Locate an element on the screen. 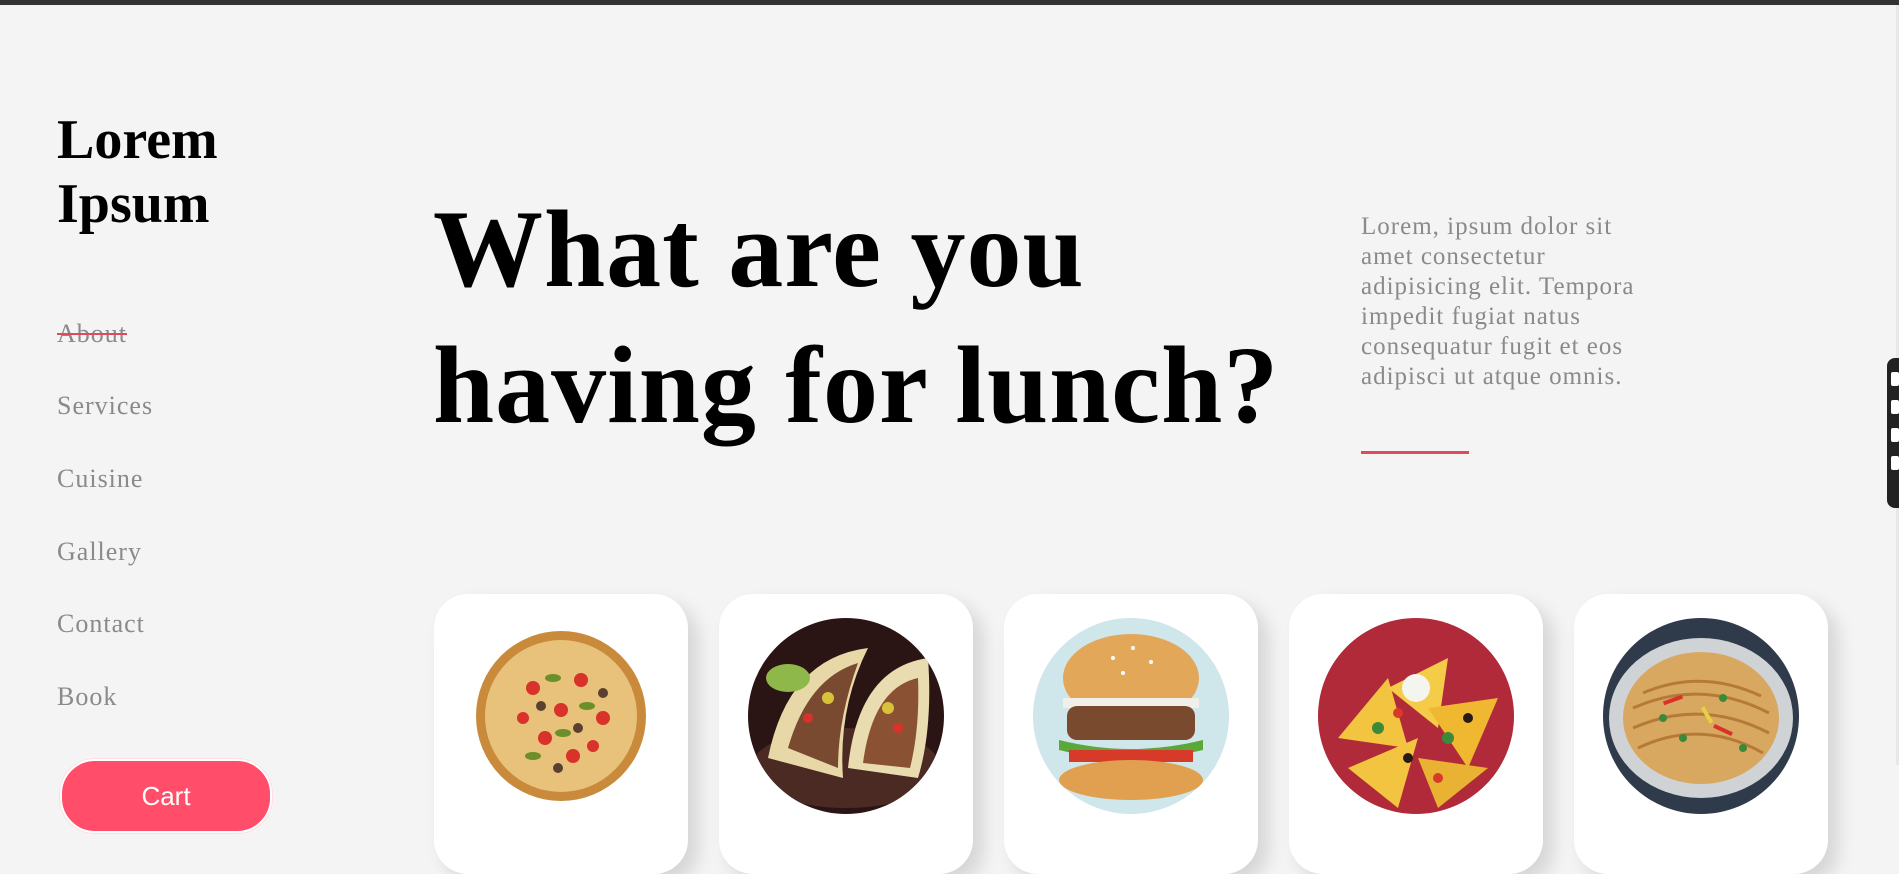  nav-item-cuisine: Cuisine is located at coordinates (100, 479).